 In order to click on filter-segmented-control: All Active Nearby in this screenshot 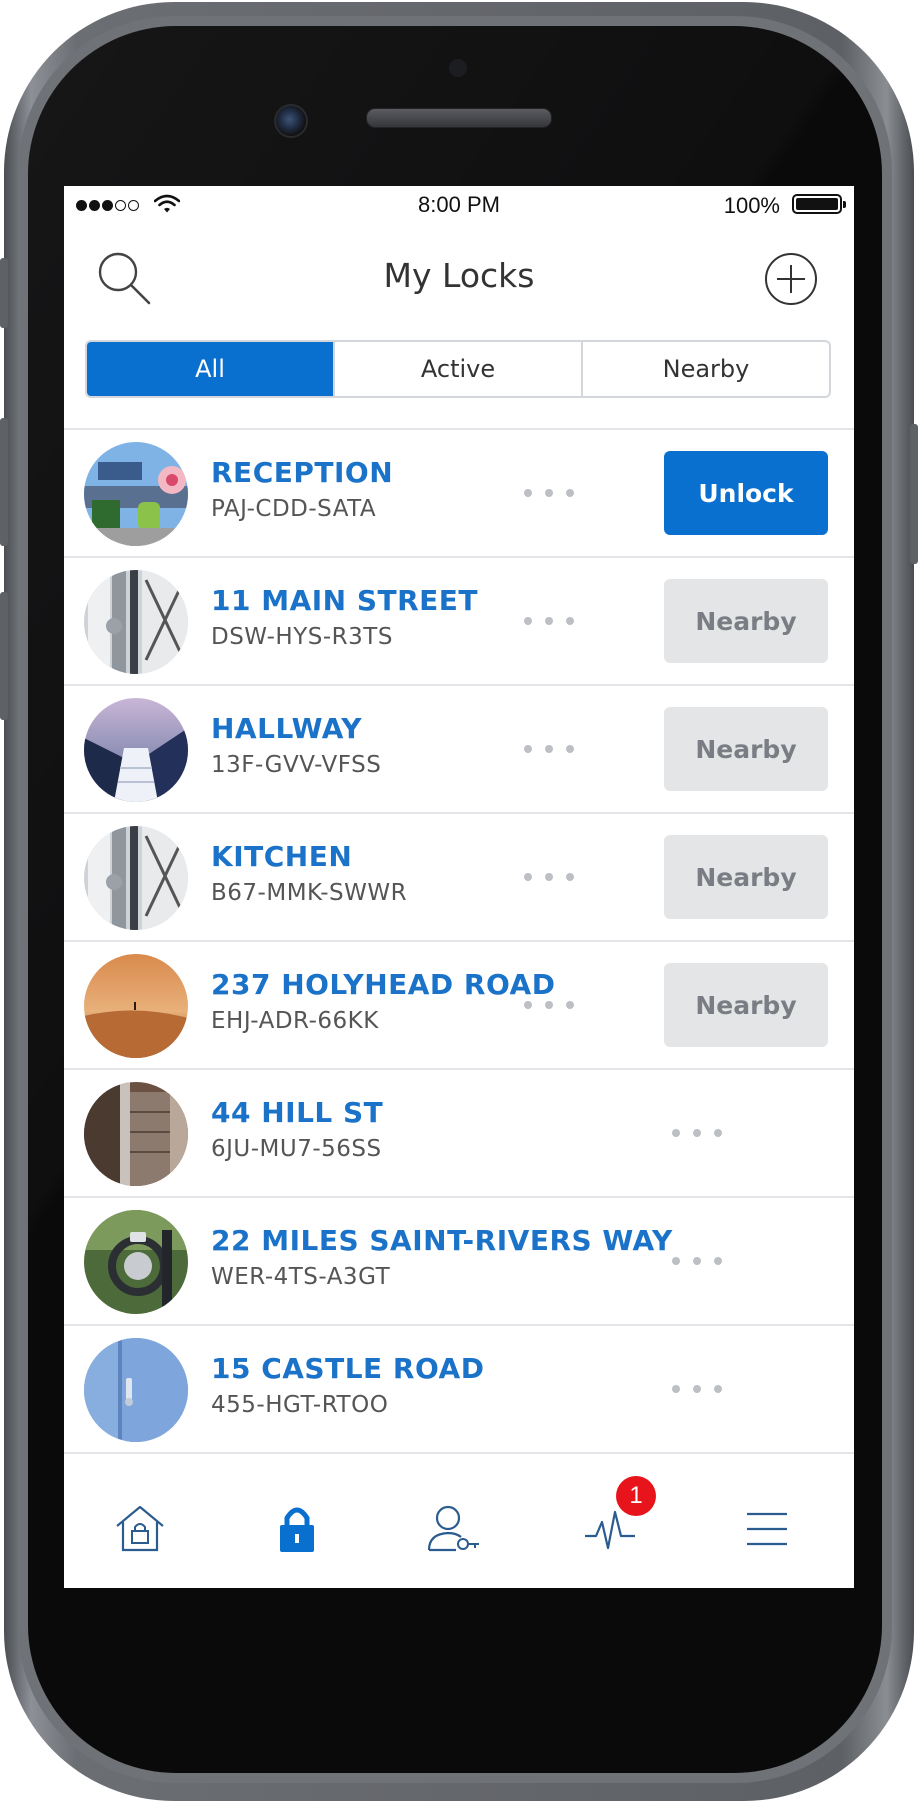, I will do `click(458, 369)`.